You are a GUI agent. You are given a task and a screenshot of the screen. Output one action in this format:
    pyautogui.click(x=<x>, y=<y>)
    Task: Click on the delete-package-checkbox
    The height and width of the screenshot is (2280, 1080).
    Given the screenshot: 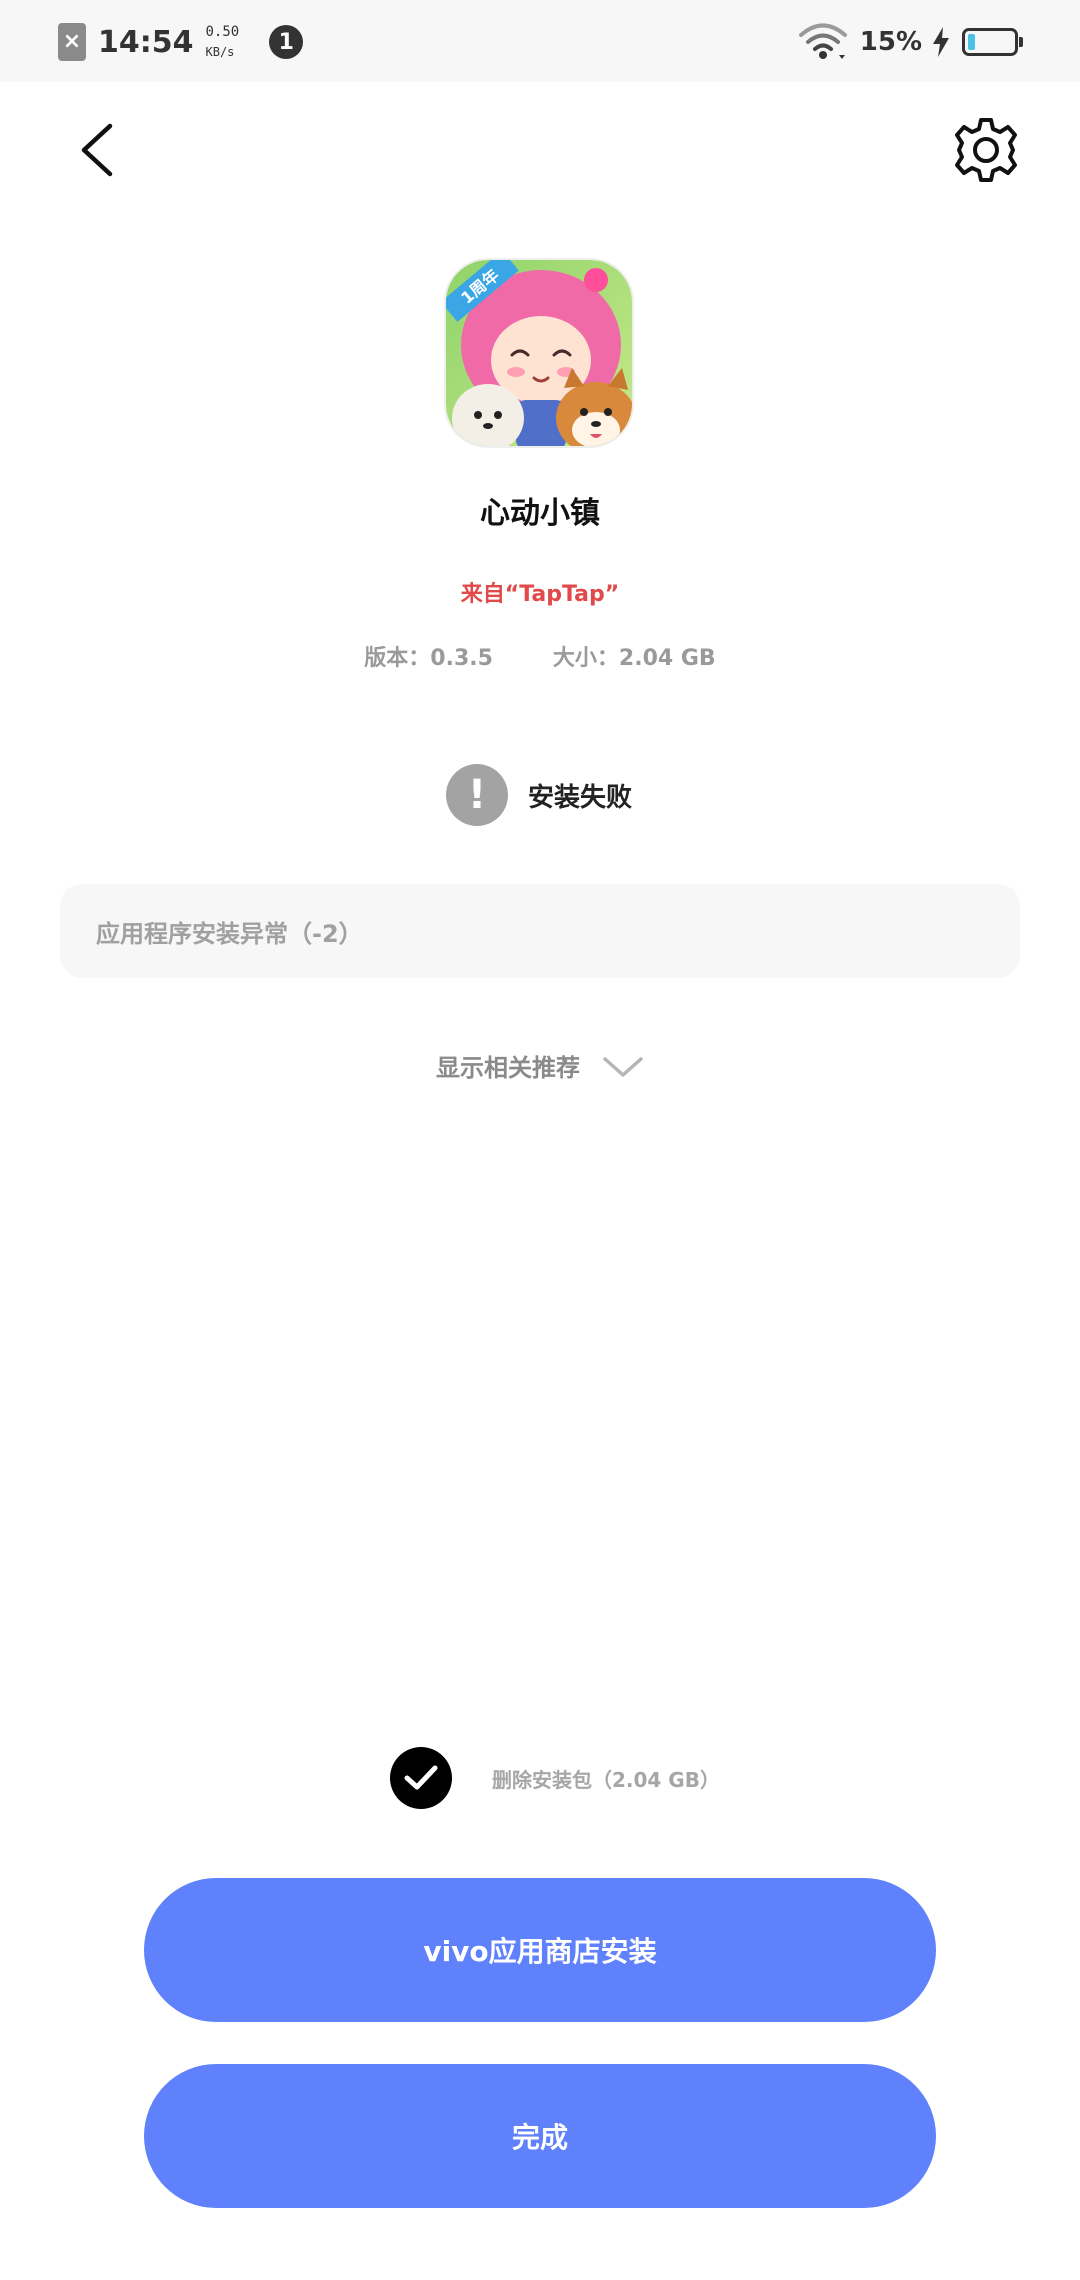 What is the action you would take?
    pyautogui.click(x=421, y=1778)
    